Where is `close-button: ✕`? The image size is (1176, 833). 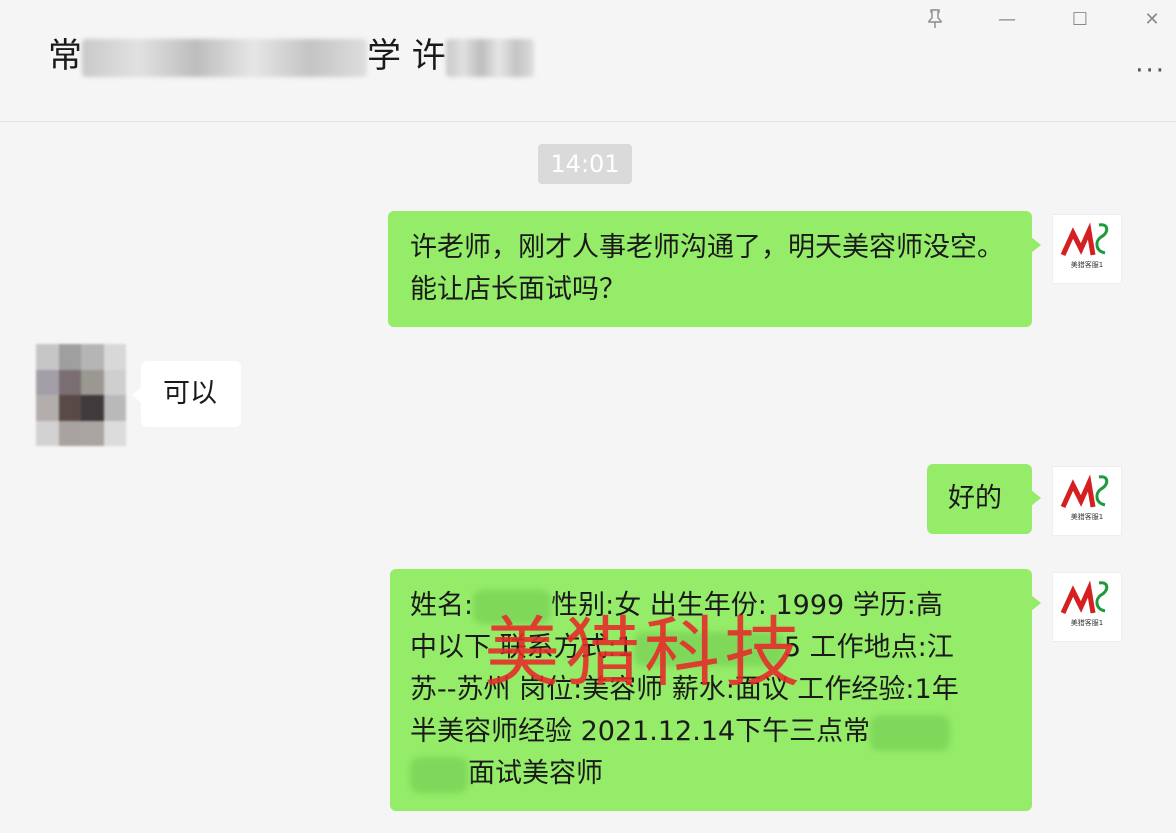 close-button: ✕ is located at coordinates (1152, 19).